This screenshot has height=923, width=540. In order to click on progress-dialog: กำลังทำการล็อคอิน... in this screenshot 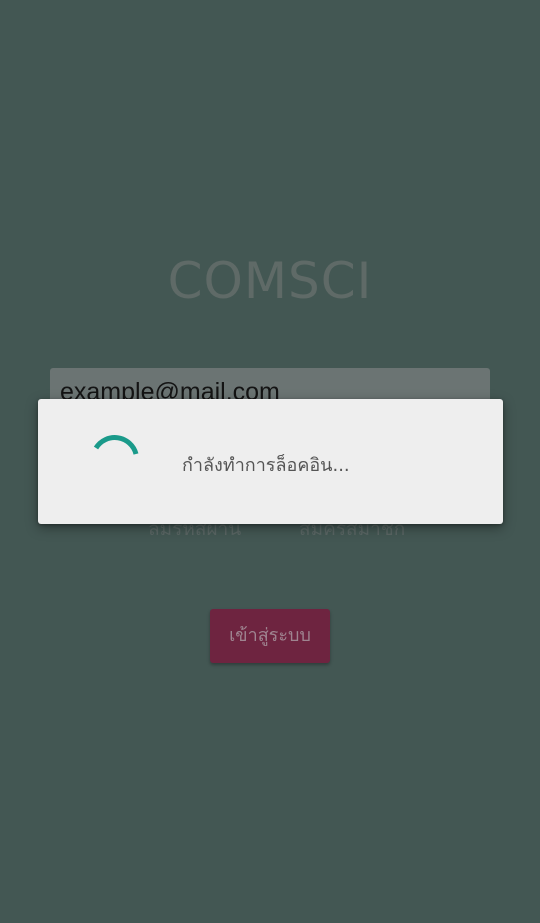, I will do `click(270, 461)`.